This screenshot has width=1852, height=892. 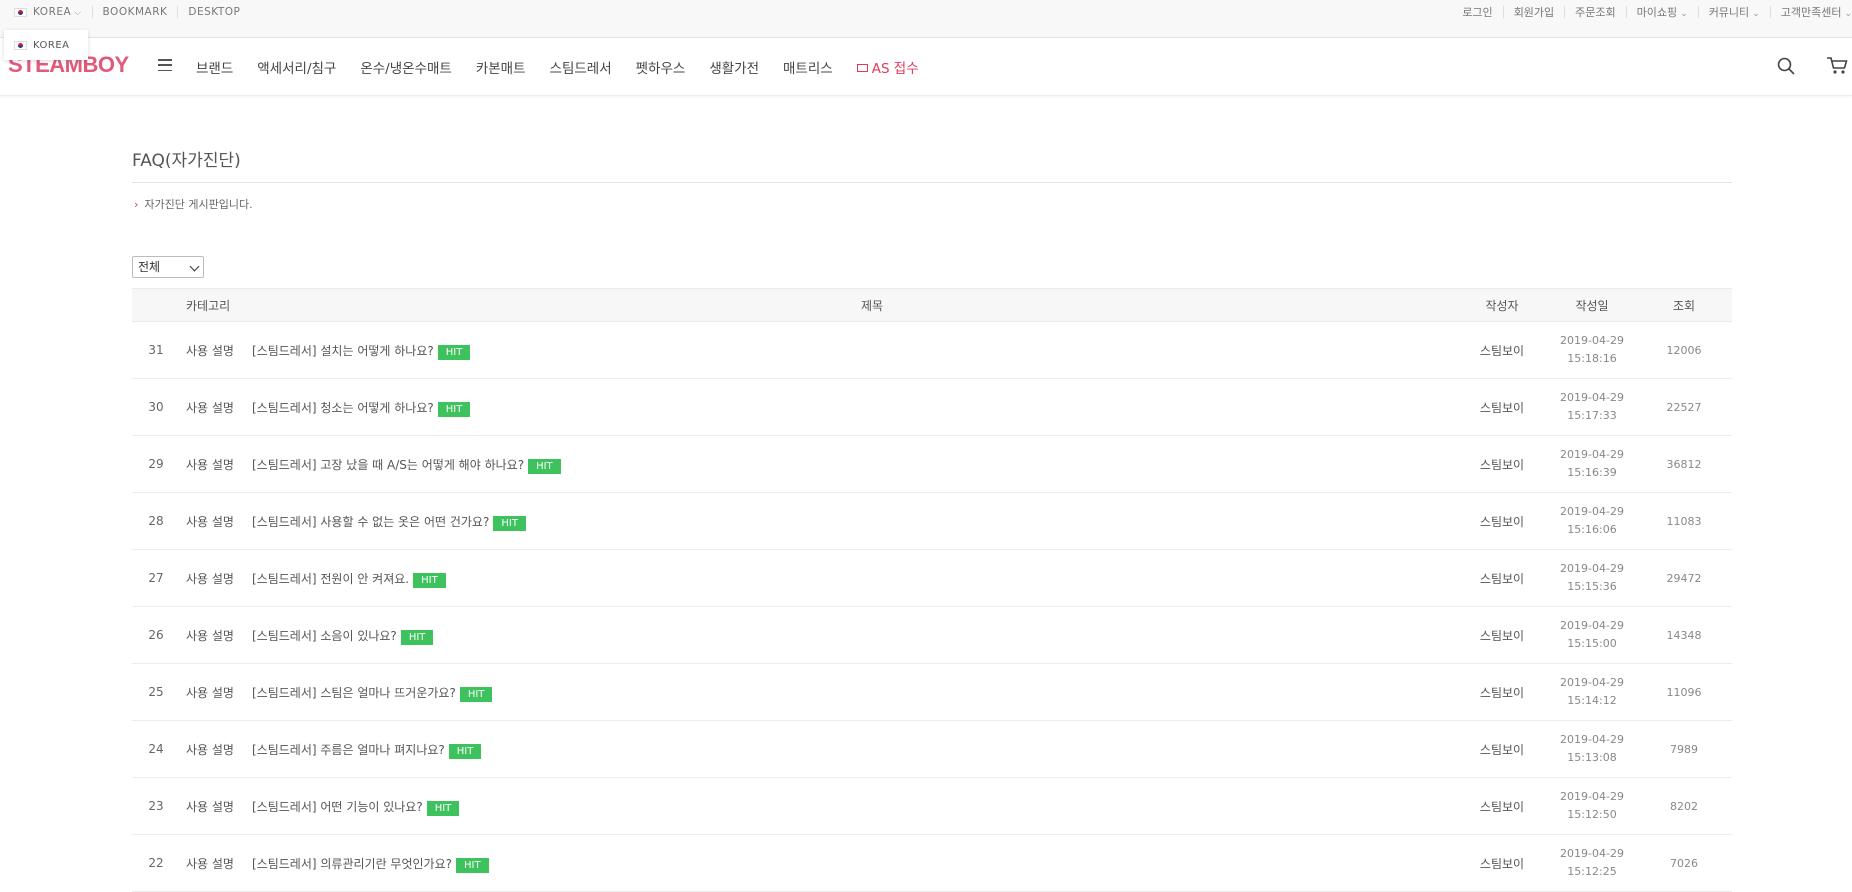 I want to click on order-lookup-link: 주문조회, so click(x=1595, y=12).